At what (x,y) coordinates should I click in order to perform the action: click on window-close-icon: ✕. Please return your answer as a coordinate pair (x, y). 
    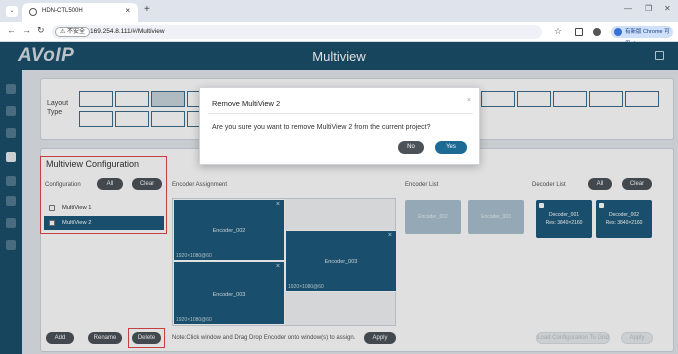
    Looking at the image, I should click on (667, 8).